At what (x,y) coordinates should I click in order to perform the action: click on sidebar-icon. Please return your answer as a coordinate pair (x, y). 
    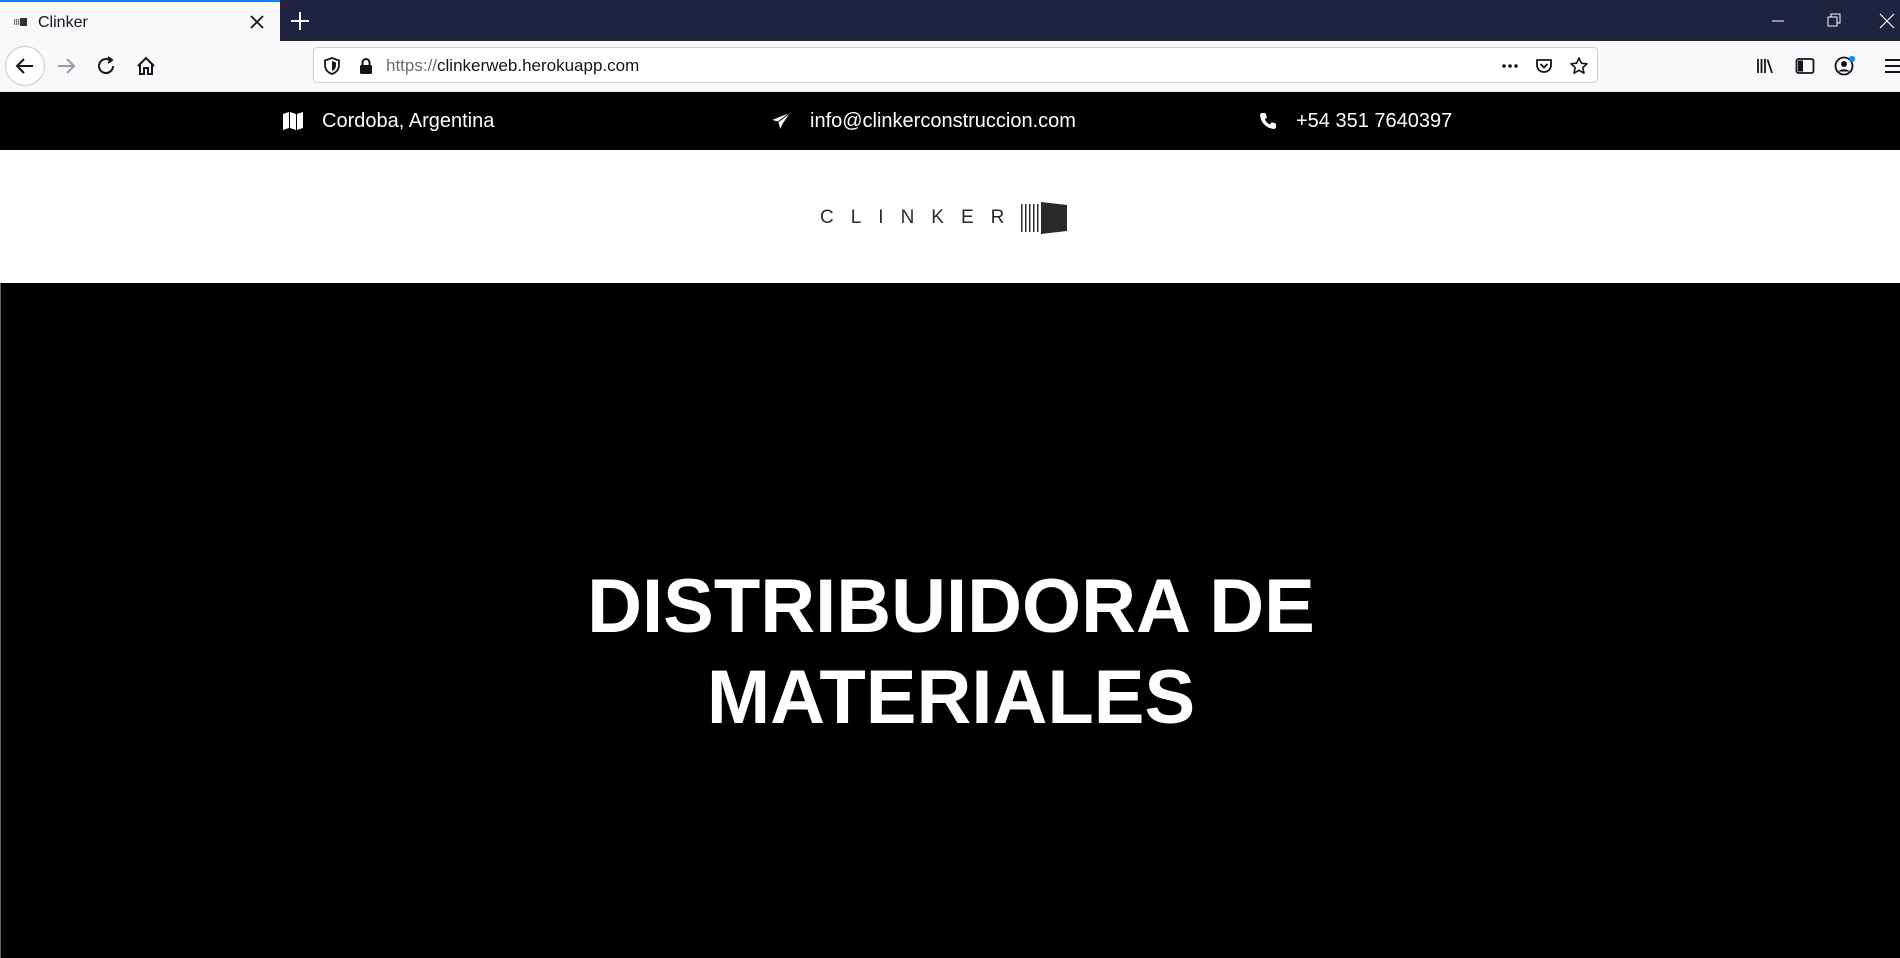
    Looking at the image, I should click on (1805, 66).